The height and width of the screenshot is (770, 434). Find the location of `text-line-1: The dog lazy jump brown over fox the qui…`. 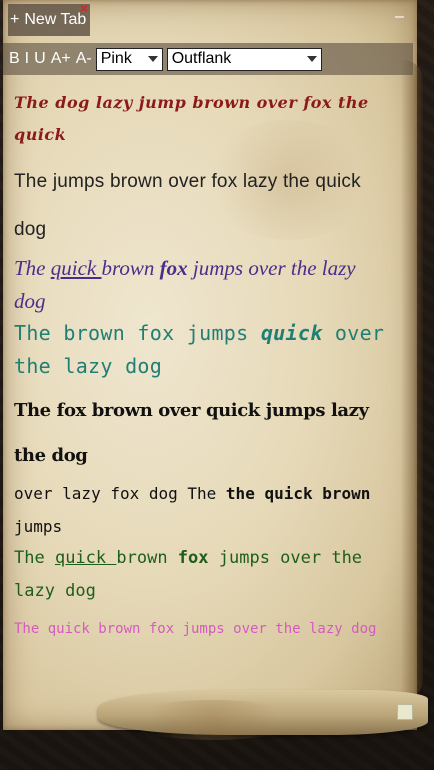

text-line-1: The dog lazy jump brown over fox the qui… is located at coordinates (203, 119).